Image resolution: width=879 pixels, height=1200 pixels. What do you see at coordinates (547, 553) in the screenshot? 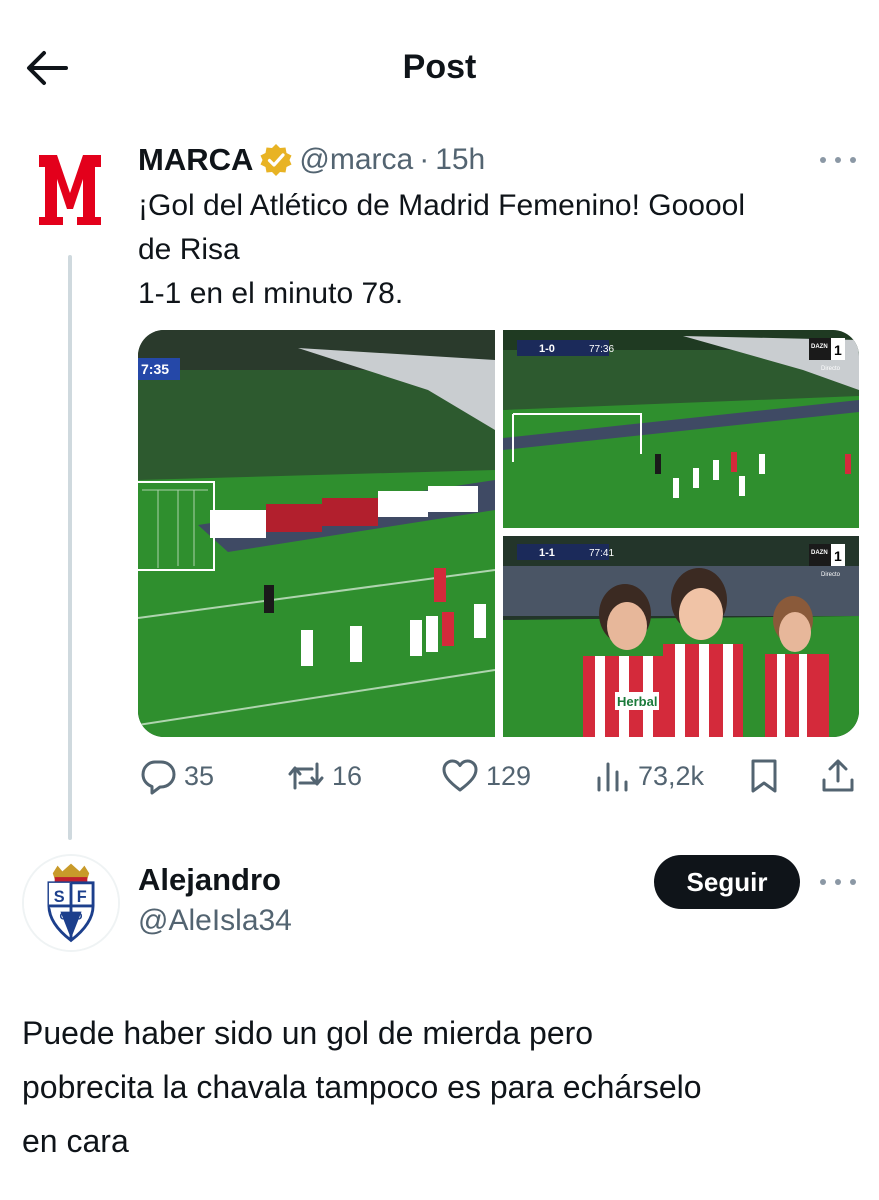
I see `scoreboard-score: 1-1` at bounding box center [547, 553].